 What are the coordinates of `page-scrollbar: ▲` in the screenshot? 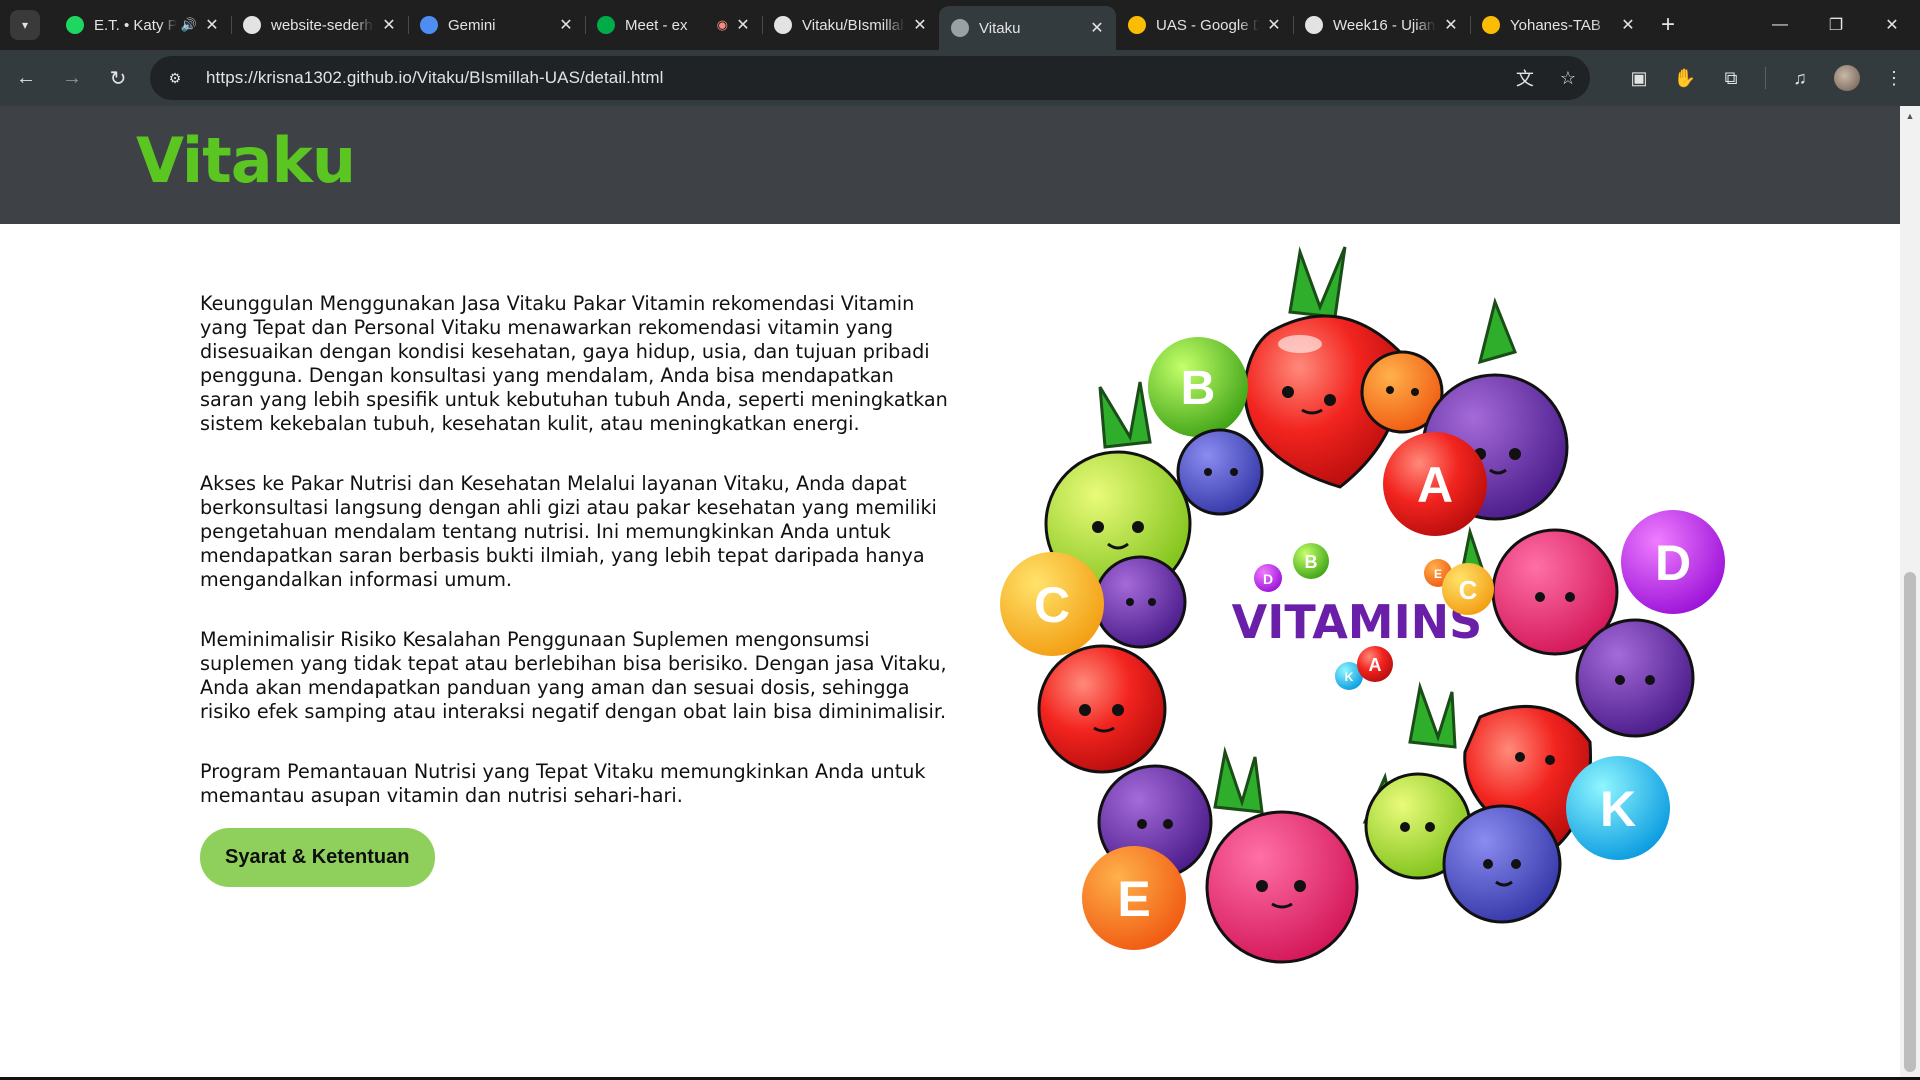 It's located at (1910, 593).